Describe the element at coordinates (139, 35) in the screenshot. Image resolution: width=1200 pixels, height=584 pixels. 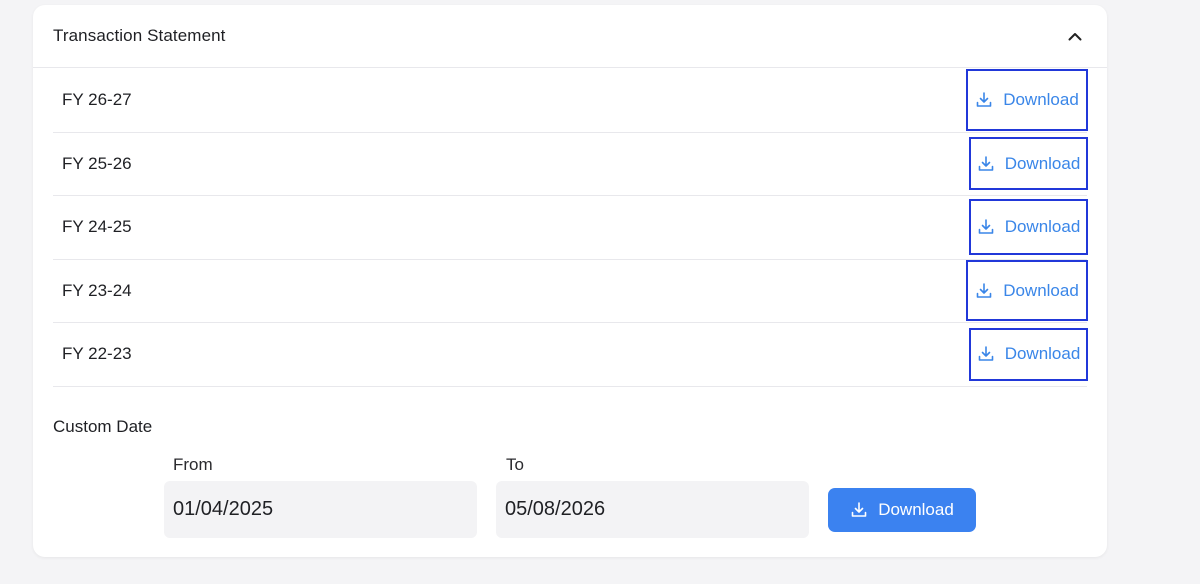
I see `card-title: Transaction Statement` at that location.